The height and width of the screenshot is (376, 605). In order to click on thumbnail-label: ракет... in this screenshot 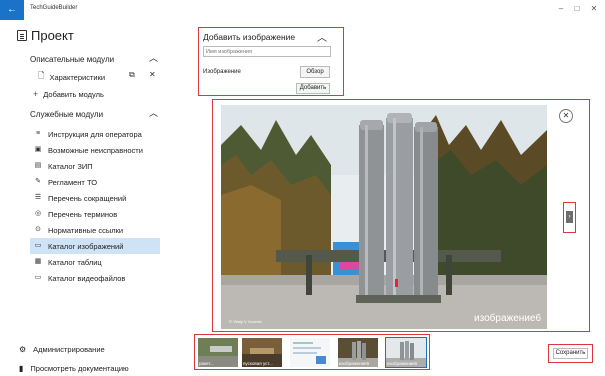, I will do `click(206, 363)`.